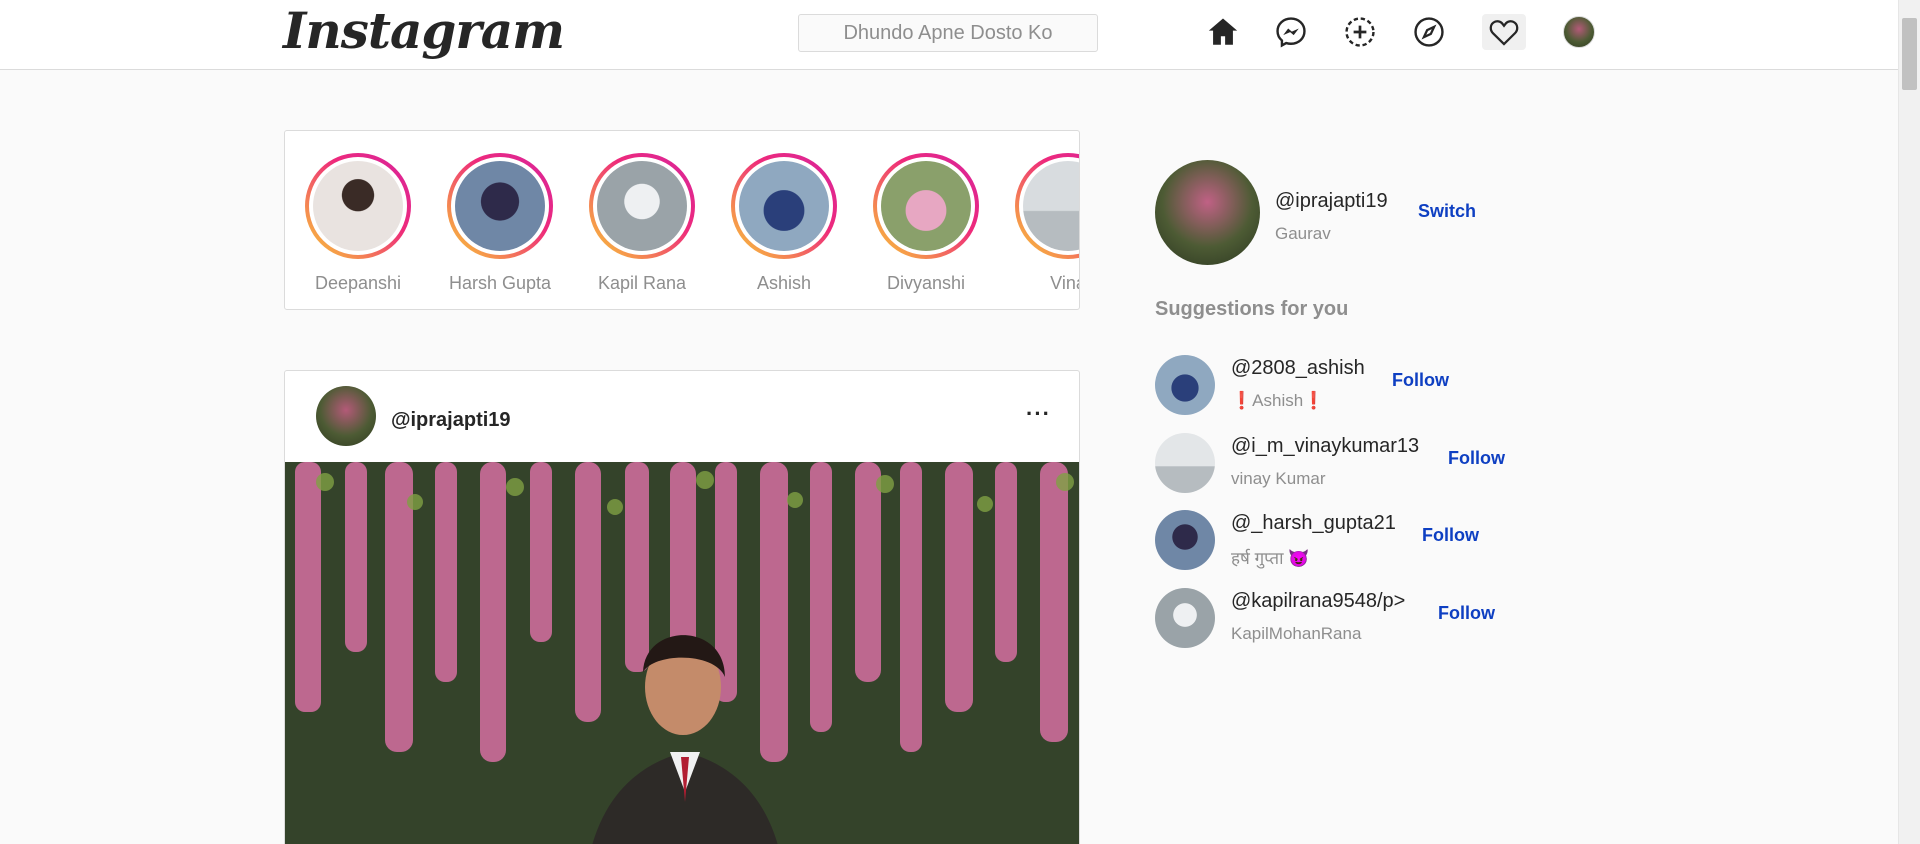 Image resolution: width=1920 pixels, height=844 pixels. I want to click on current-user-name: Gaurav, so click(1303, 233).